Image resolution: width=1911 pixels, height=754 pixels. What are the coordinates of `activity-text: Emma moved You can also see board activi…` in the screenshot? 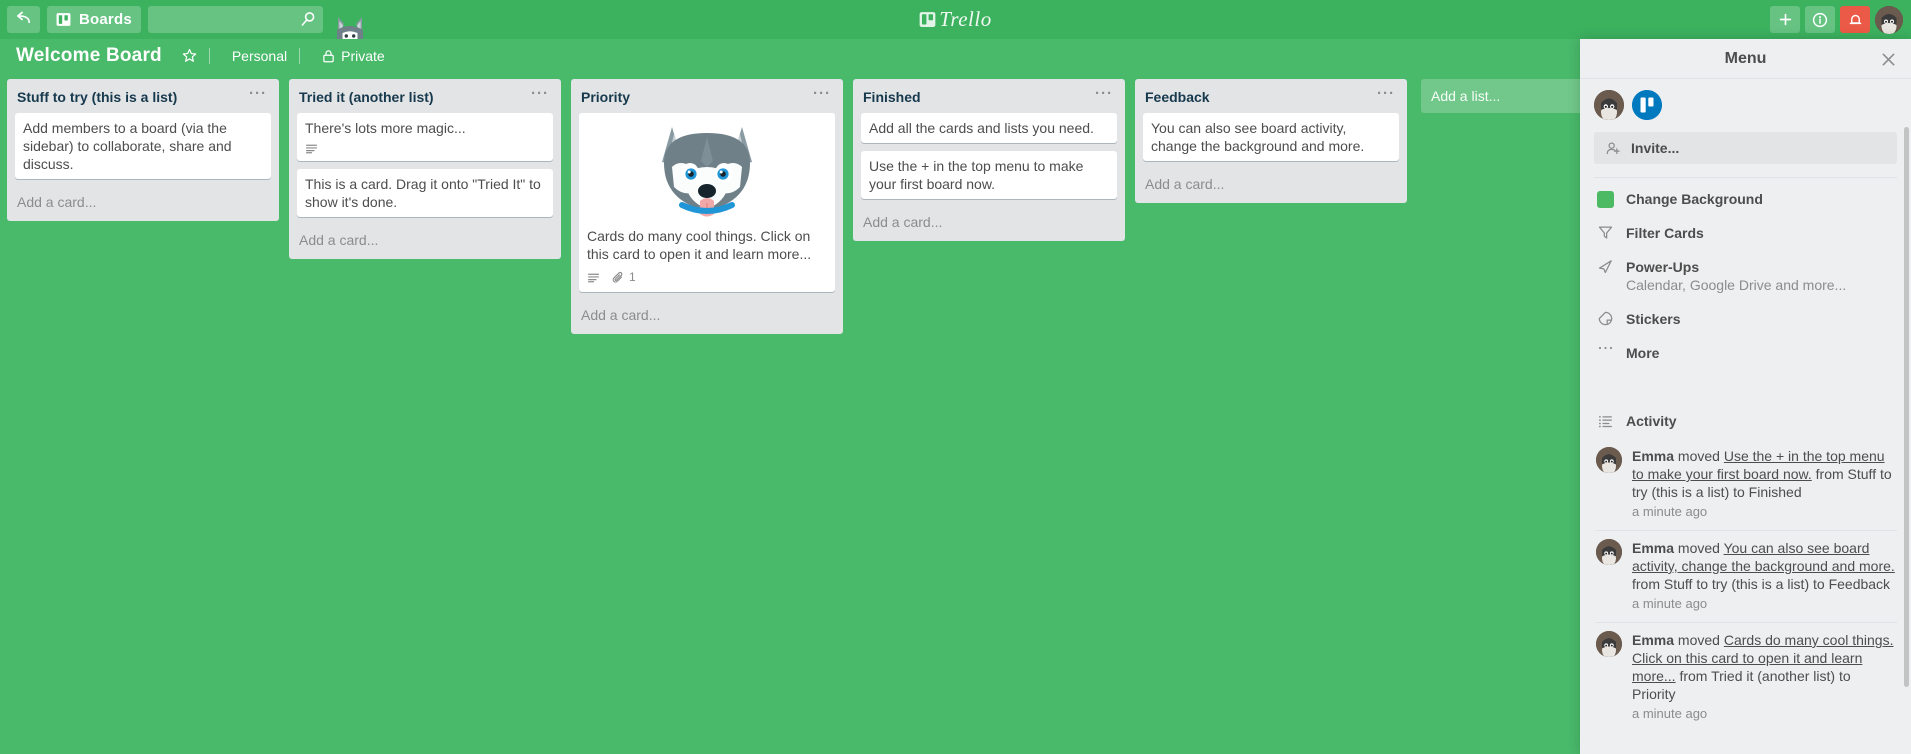 It's located at (1763, 576).